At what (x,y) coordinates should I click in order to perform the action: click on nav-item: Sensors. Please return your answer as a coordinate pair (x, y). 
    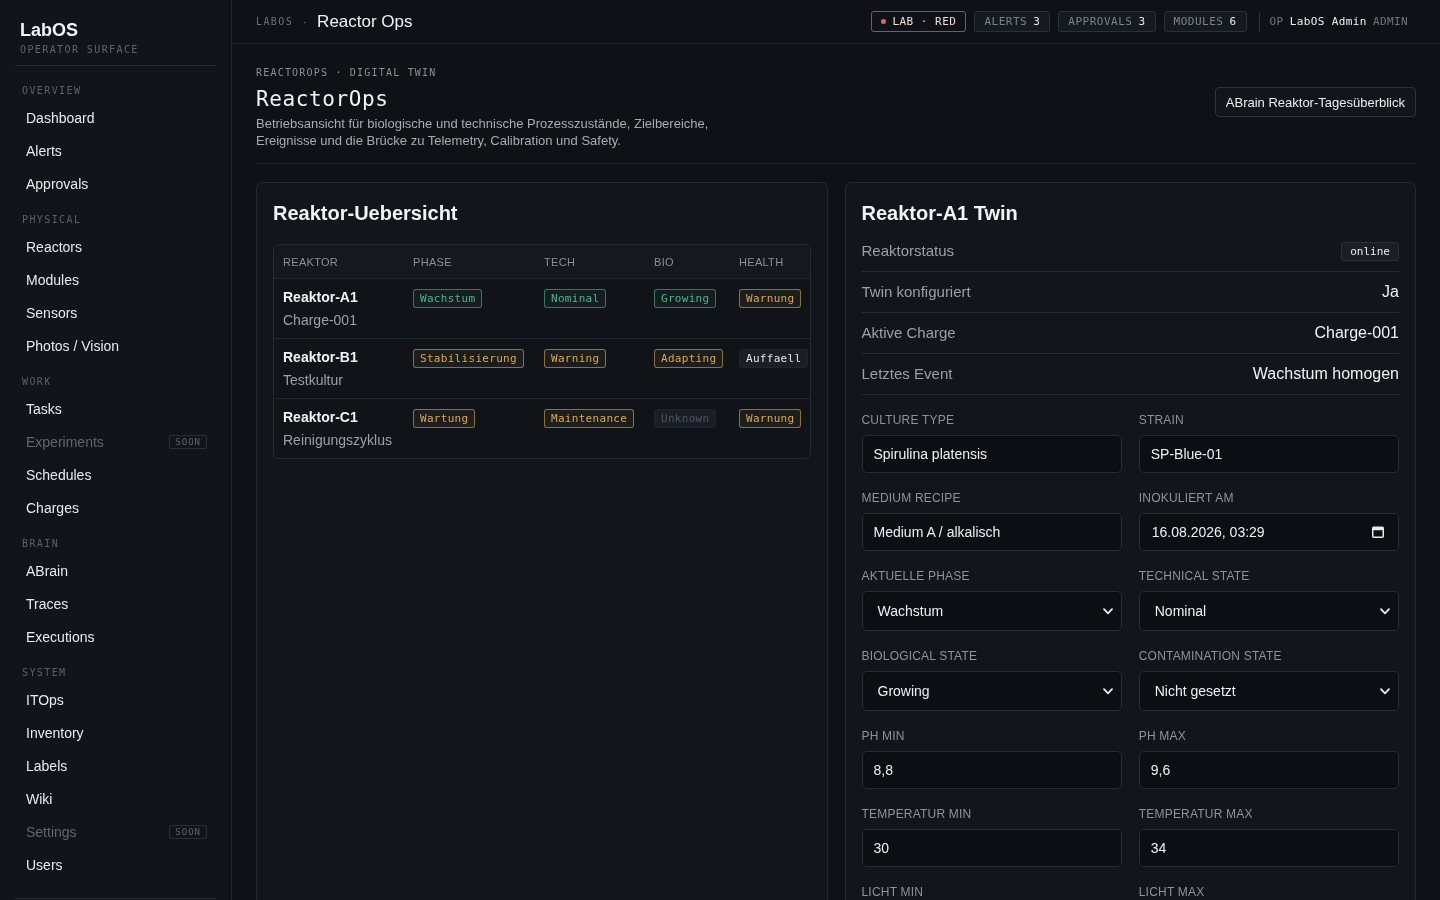
    Looking at the image, I should click on (115, 312).